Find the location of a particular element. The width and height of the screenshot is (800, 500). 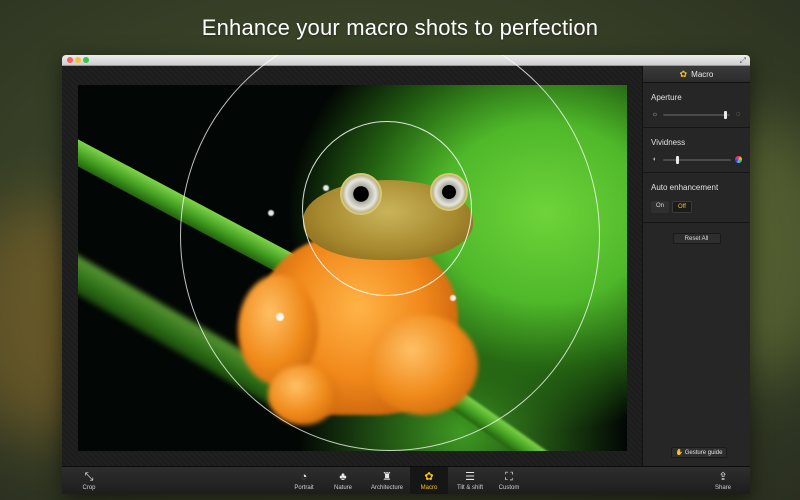

marketing-headline: Enhance your macro shots to perfection is located at coordinates (400, 27).